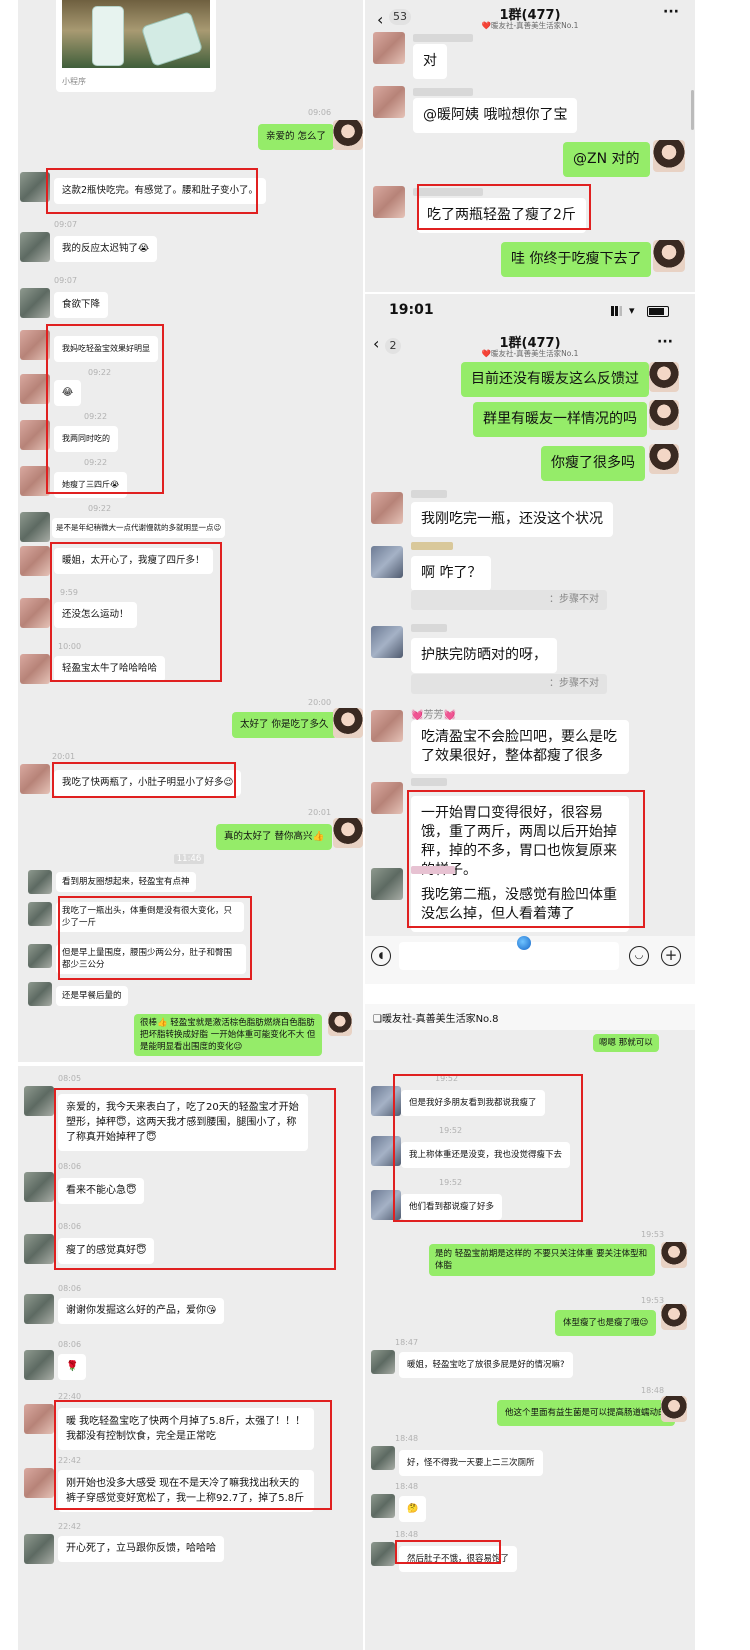  Describe the element at coordinates (576, 259) in the screenshot. I see `message-bubble: 哇 你终于吃瘦下去了` at that location.